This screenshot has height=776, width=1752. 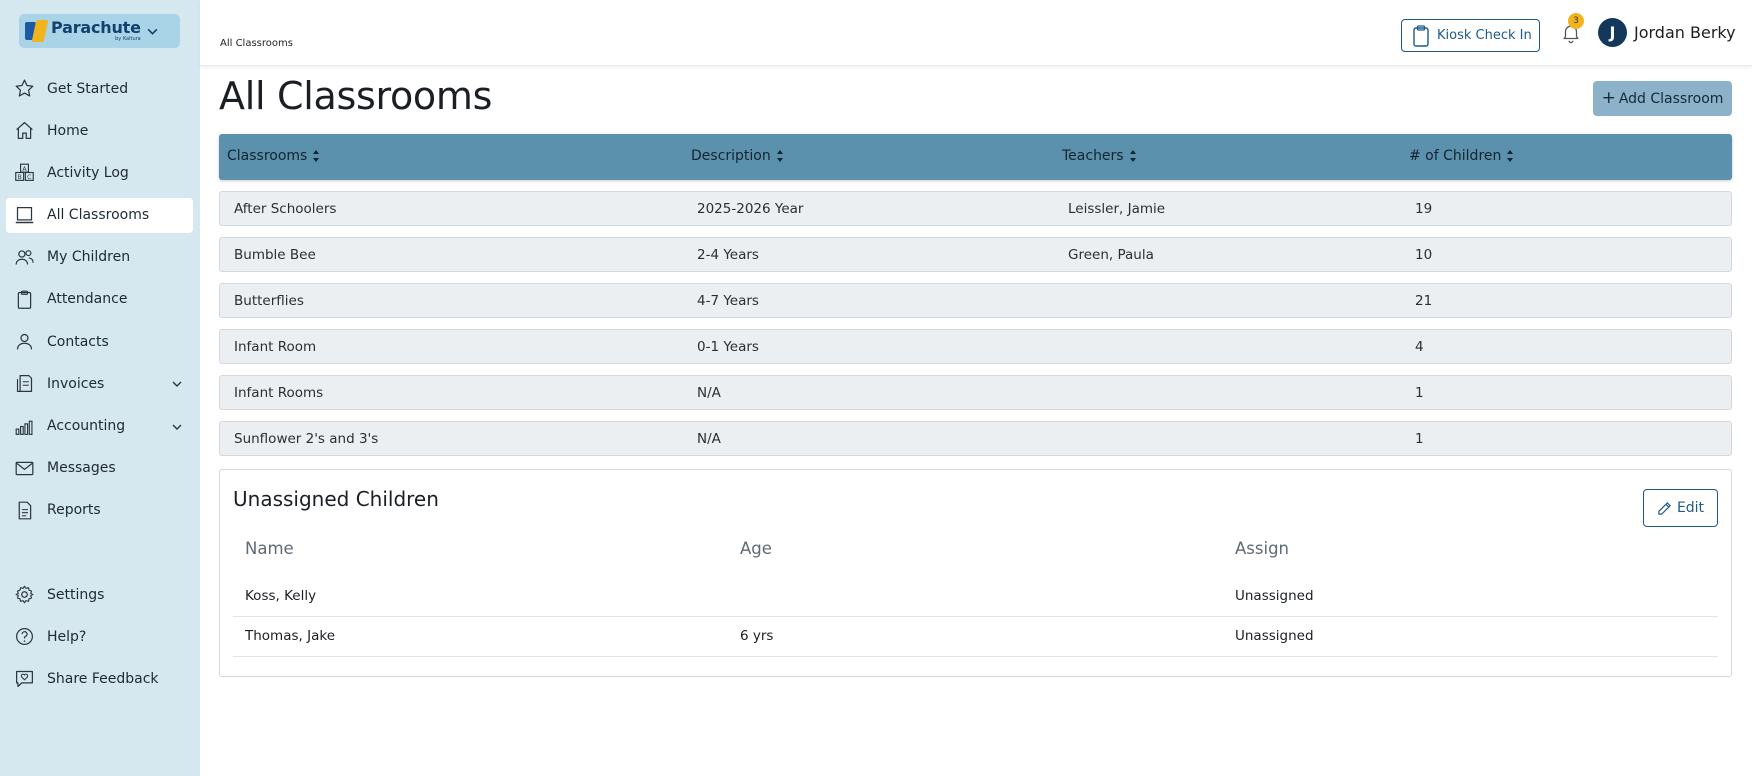 I want to click on sidebar-item-help: Help?, so click(x=99, y=636).